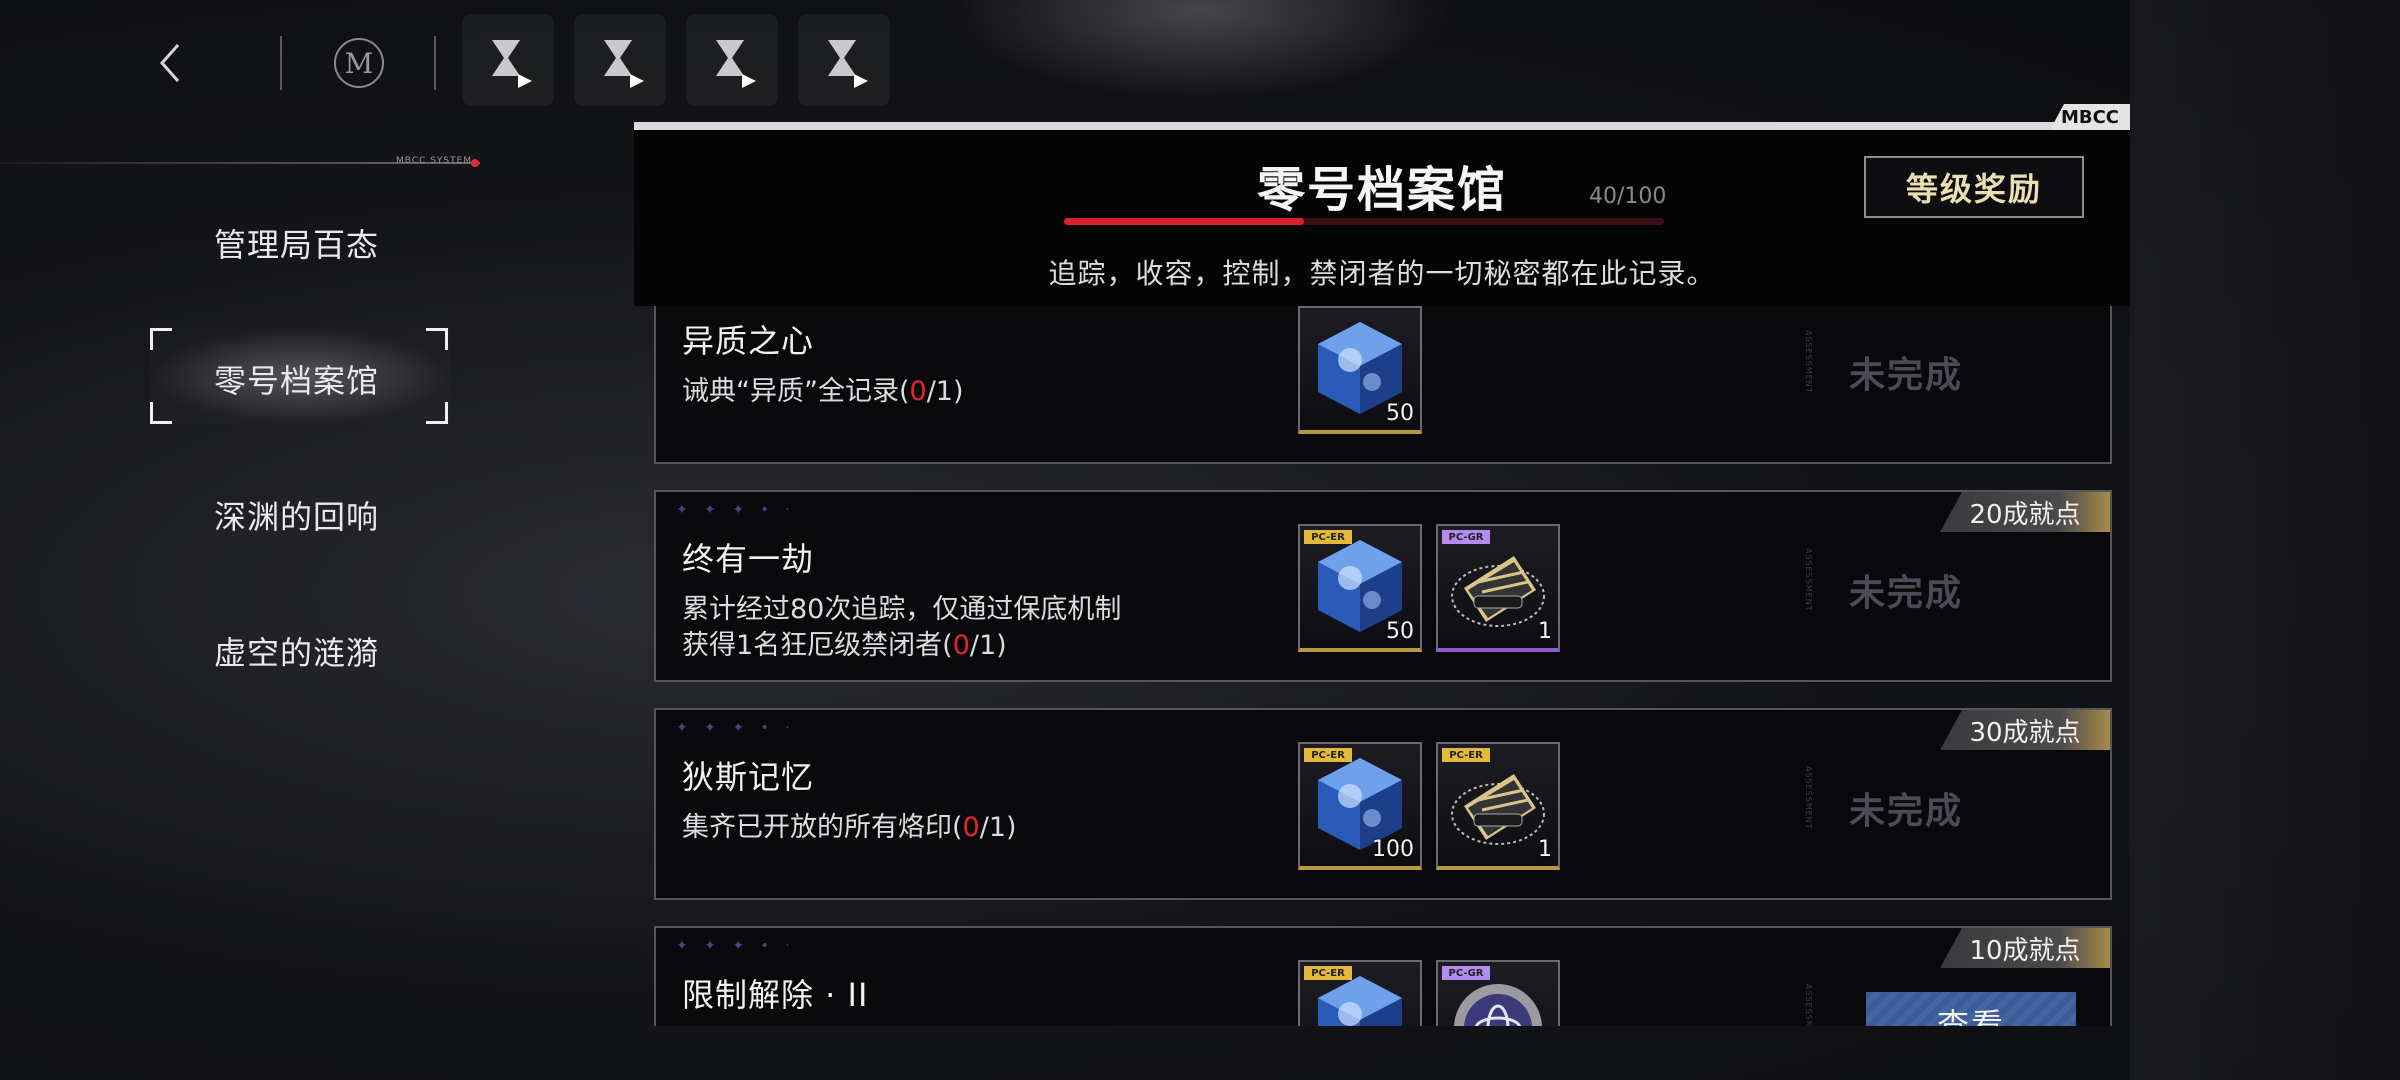 This screenshot has height=1080, width=2400. What do you see at coordinates (822, 827) in the screenshot?
I see `description-text: 集齐已开放的所有烙印(` at bounding box center [822, 827].